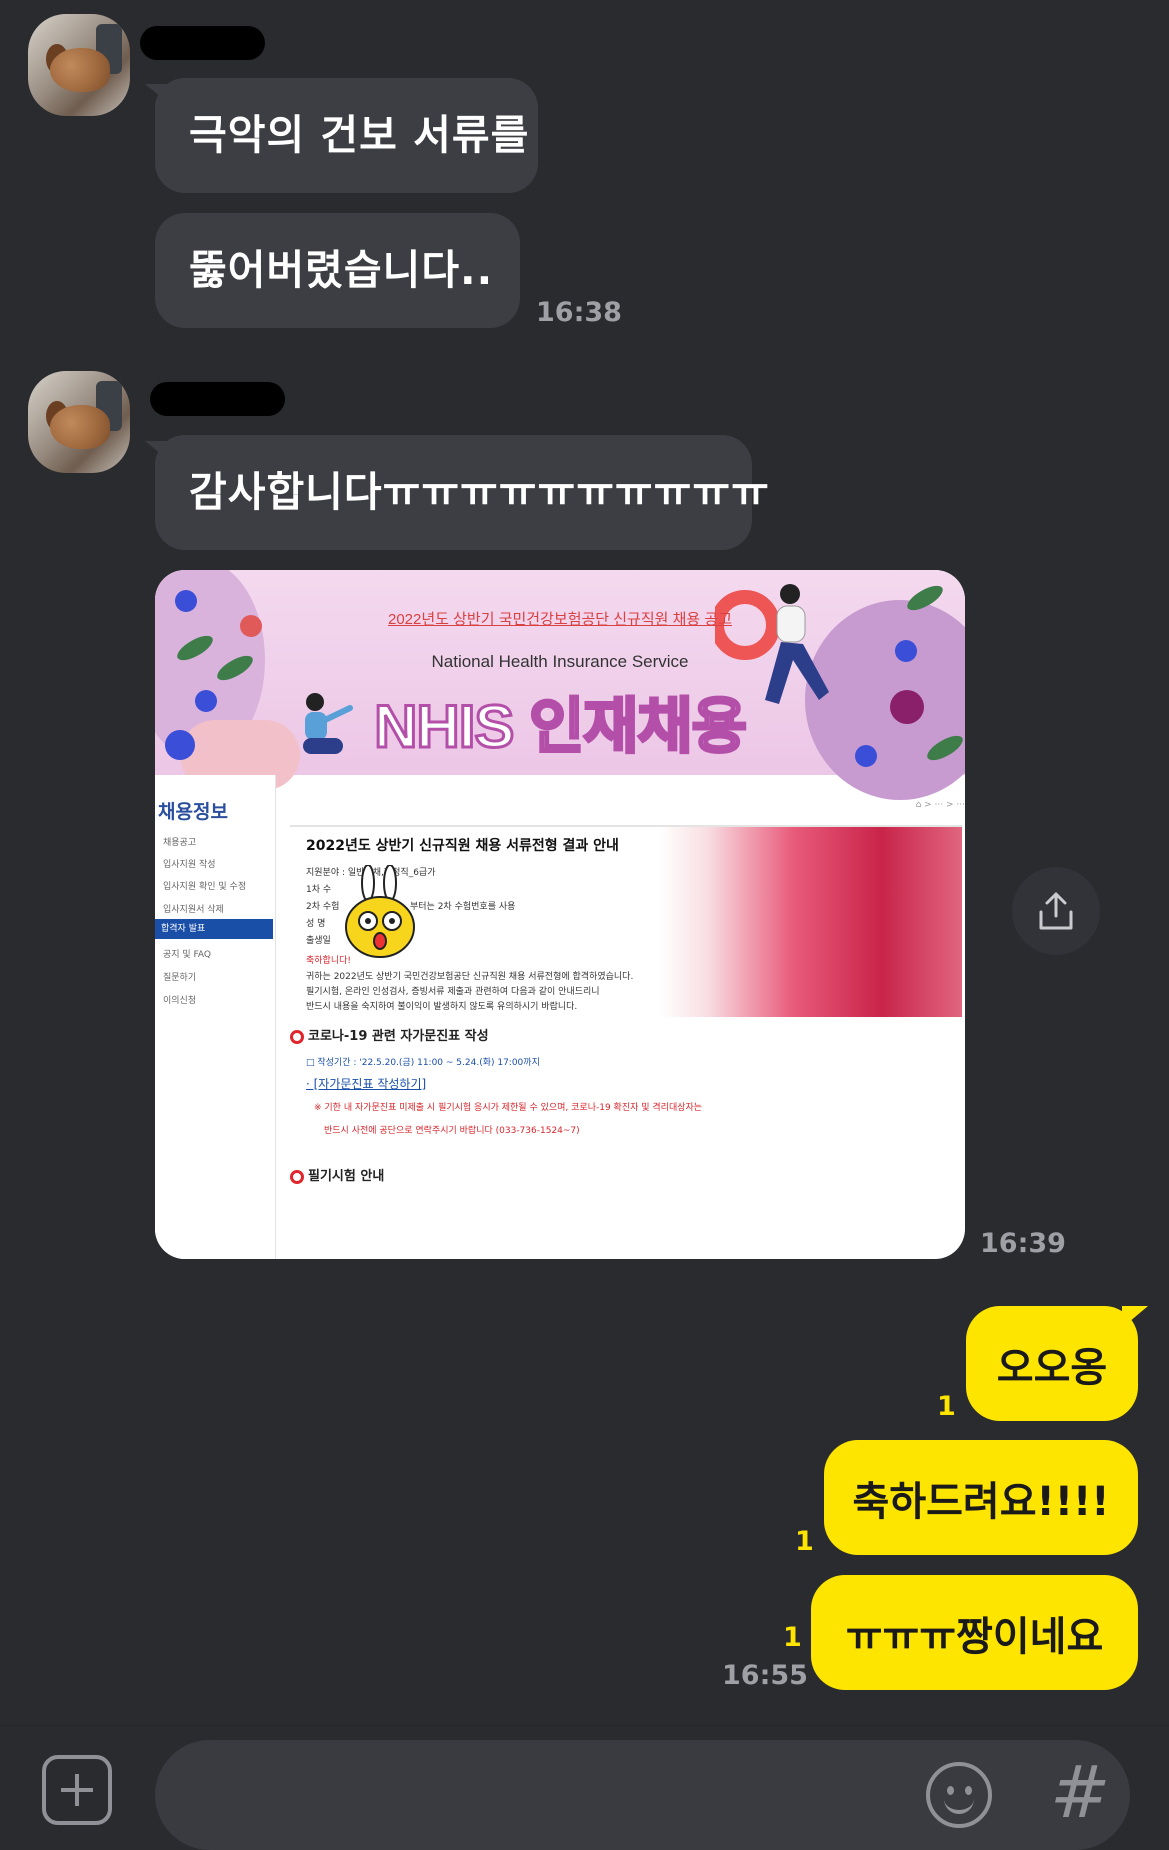 Image resolution: width=1169 pixels, height=1850 pixels. I want to click on message-text: 감사합니다ㅠㅠㅠㅠㅠㅠㅠㅠㅠㅠ, so click(479, 492).